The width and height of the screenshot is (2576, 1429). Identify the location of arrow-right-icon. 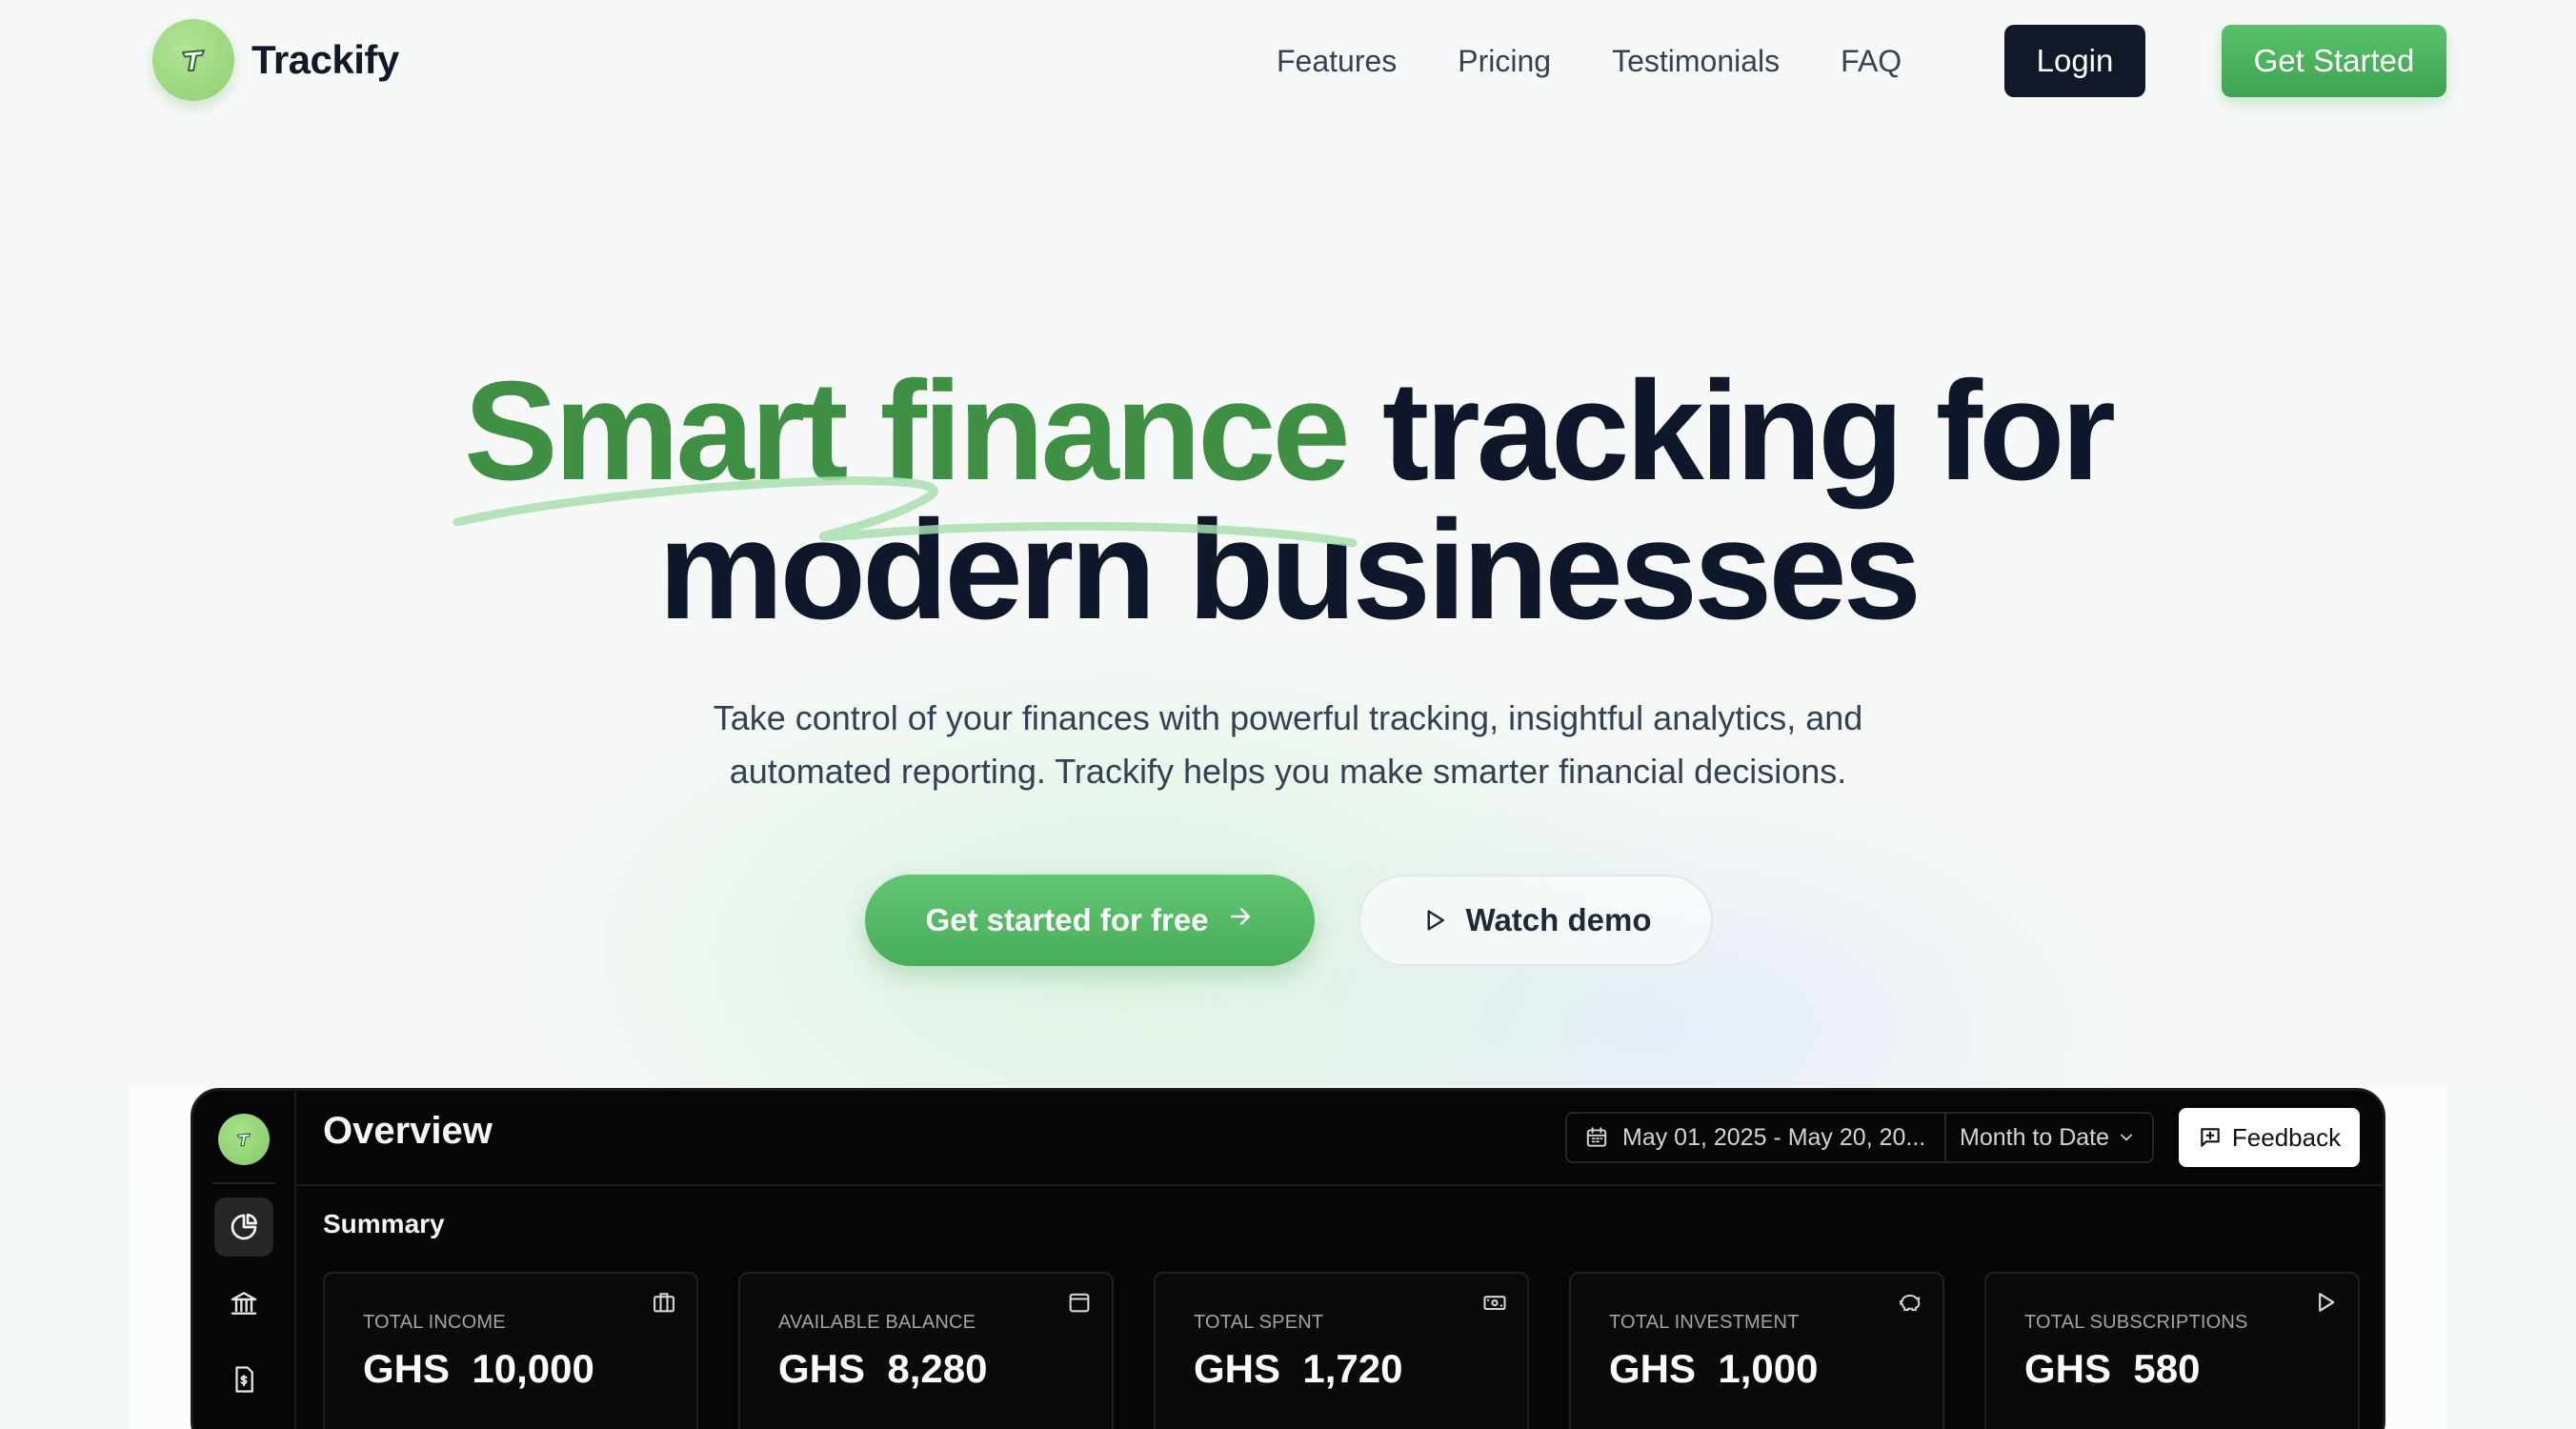
(1240, 920).